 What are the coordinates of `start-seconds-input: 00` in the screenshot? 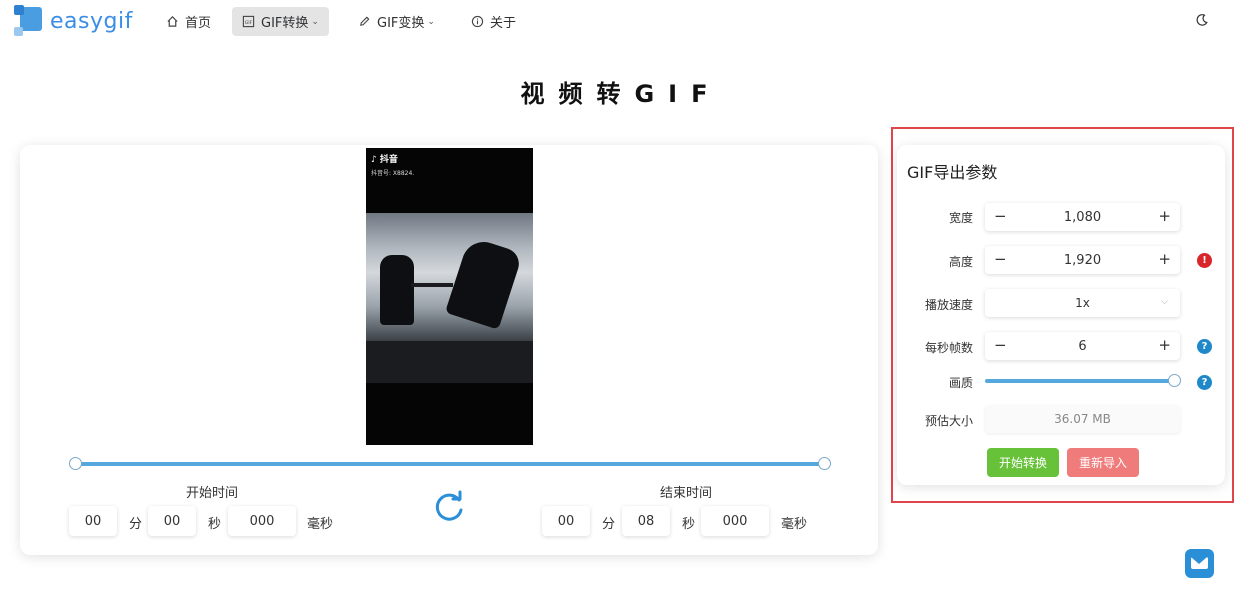 It's located at (172, 521).